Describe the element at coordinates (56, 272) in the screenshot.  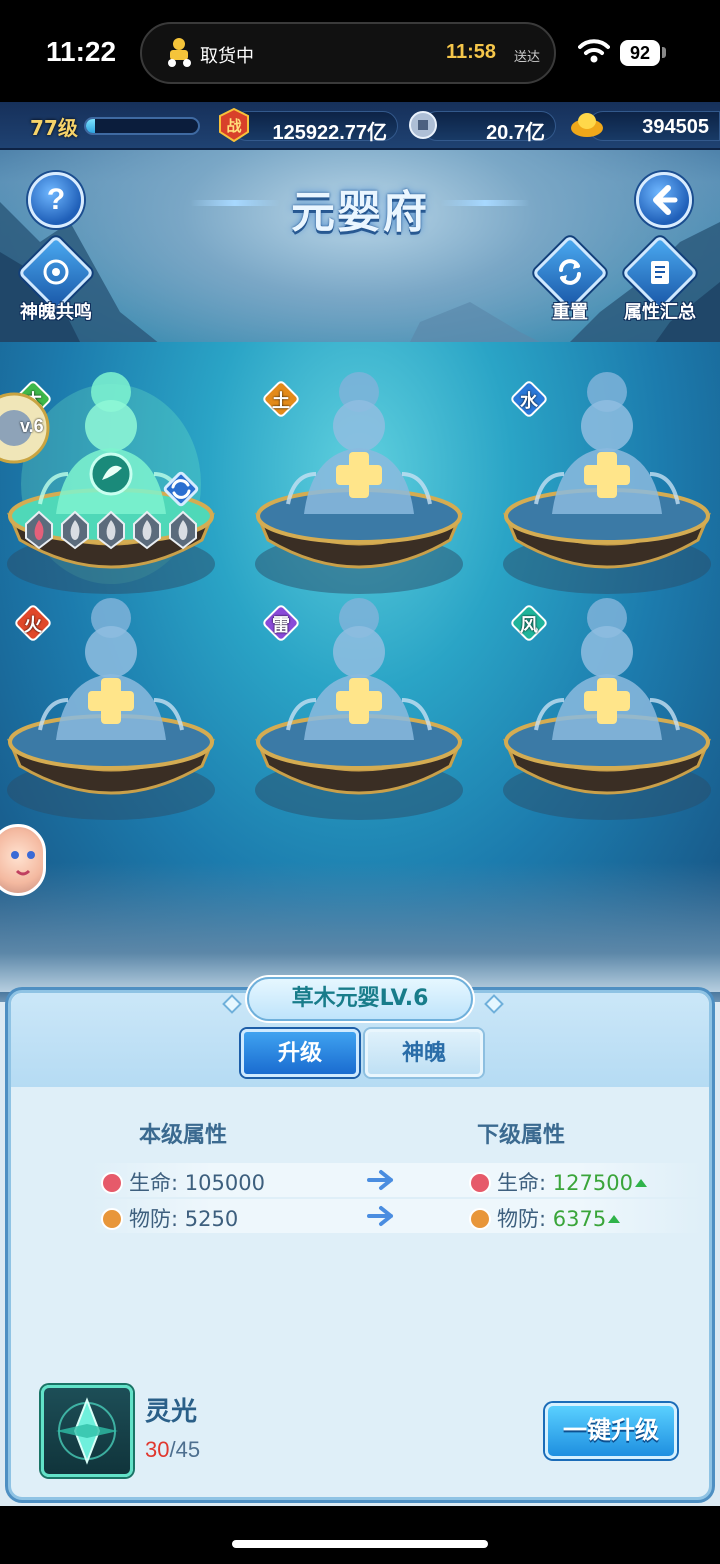
I see `resonance-swirl-icon` at that location.